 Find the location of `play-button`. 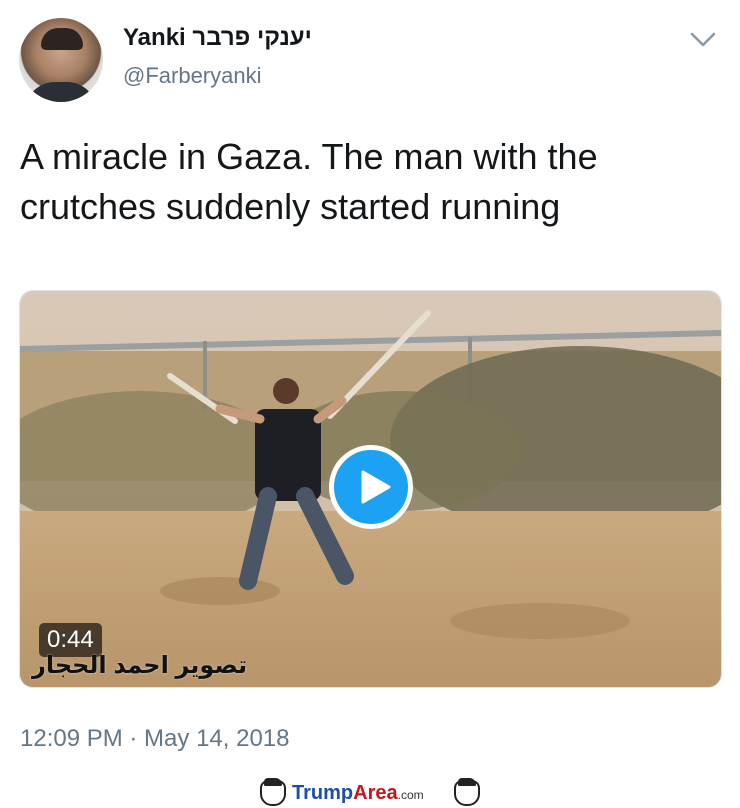

play-button is located at coordinates (371, 487).